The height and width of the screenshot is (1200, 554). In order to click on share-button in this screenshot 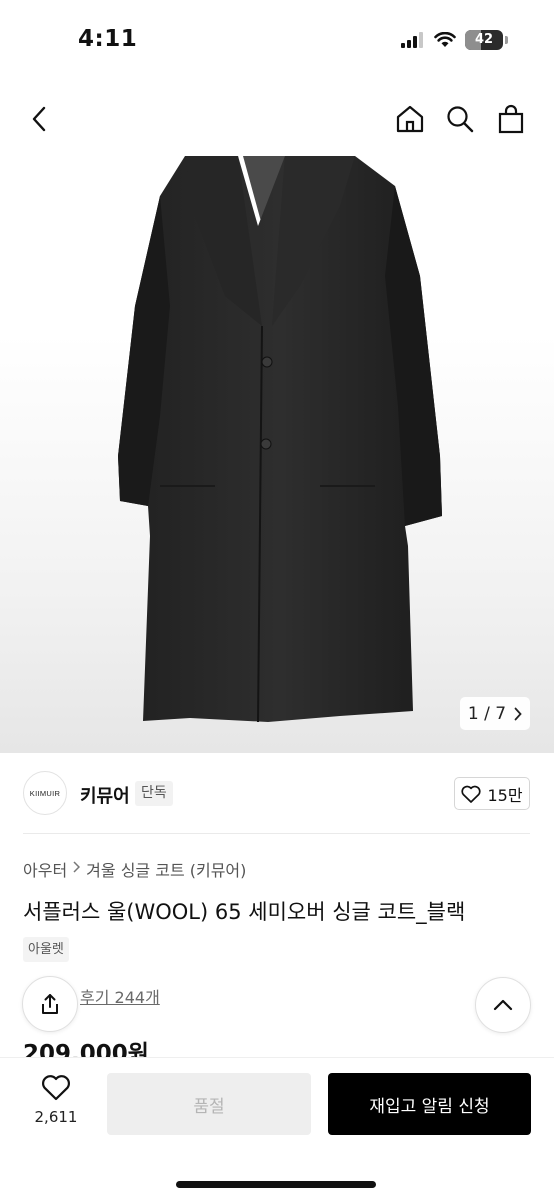, I will do `click(50, 1004)`.